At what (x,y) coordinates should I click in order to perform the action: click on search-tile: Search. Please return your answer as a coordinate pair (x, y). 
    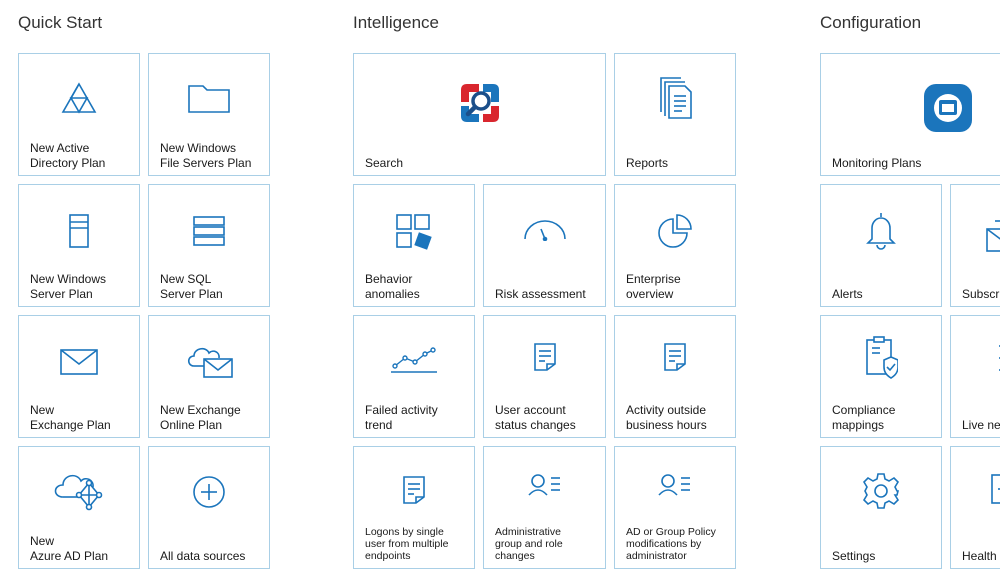
    Looking at the image, I should click on (479, 114).